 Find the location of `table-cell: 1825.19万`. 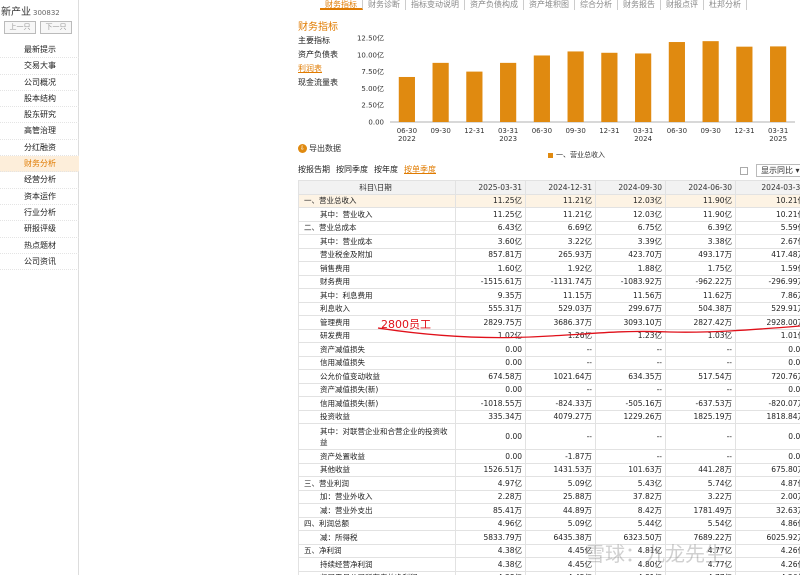

table-cell: 1825.19万 is located at coordinates (700, 416).